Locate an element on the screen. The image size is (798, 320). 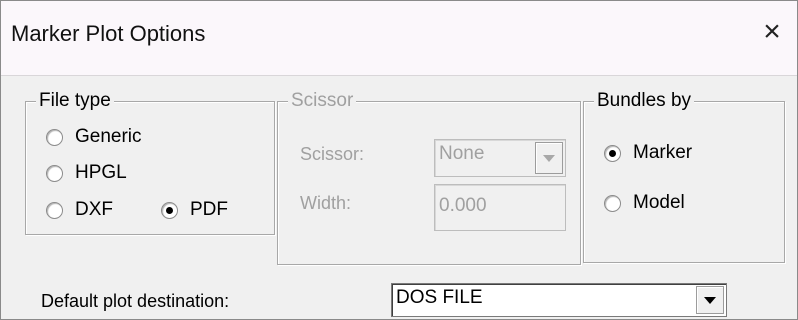
width-field: 0.000 is located at coordinates (500, 207).